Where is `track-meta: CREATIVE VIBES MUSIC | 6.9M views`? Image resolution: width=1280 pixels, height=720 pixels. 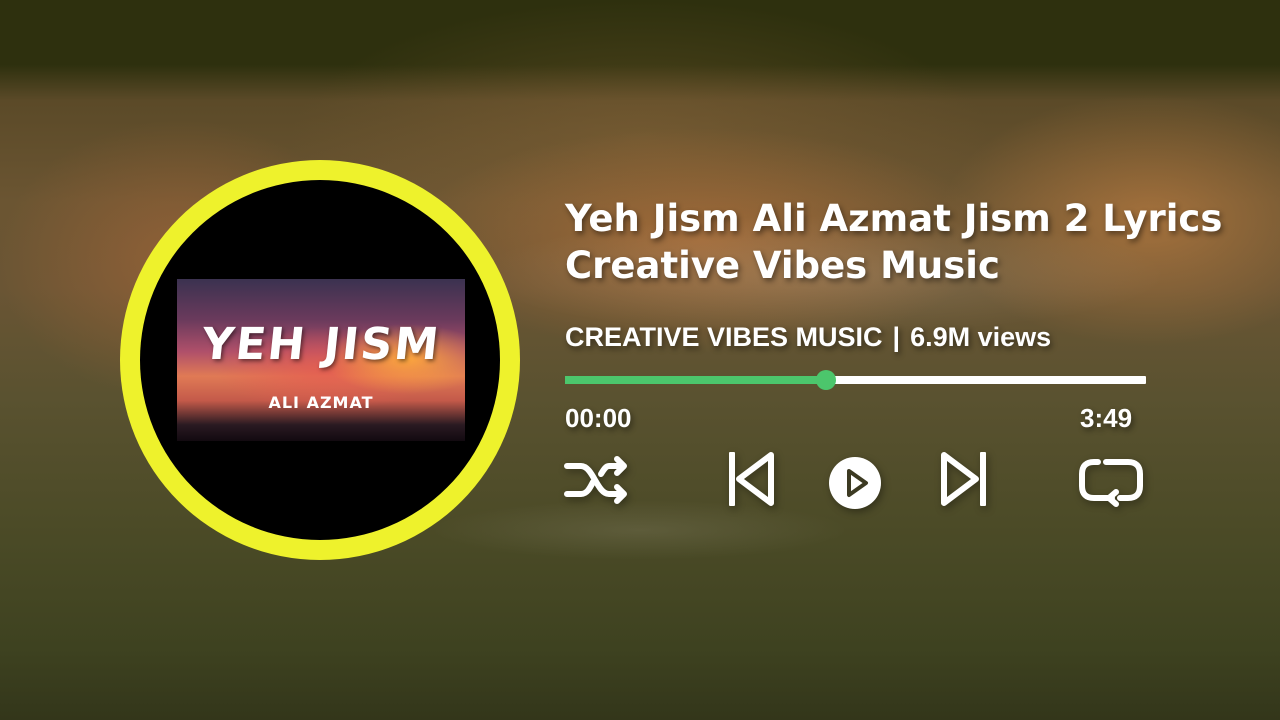
track-meta: CREATIVE VIBES MUSIC | 6.9M views is located at coordinates (808, 337).